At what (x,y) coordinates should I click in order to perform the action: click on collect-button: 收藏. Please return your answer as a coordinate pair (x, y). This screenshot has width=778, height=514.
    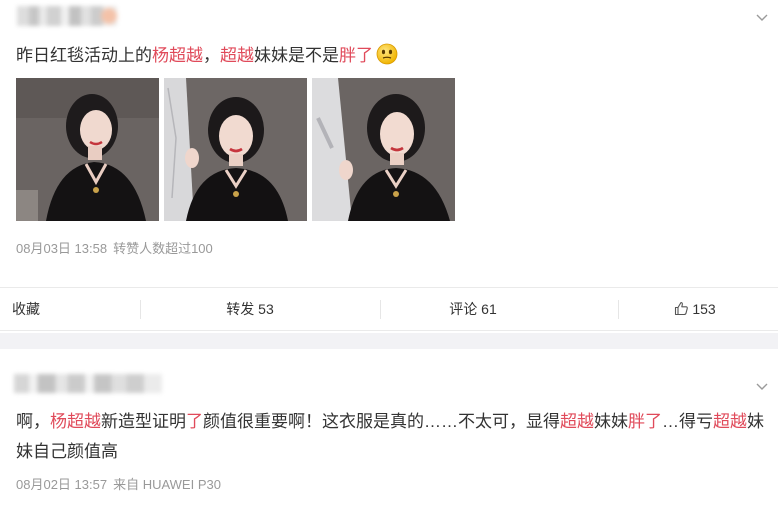
    Looking at the image, I should click on (30, 309).